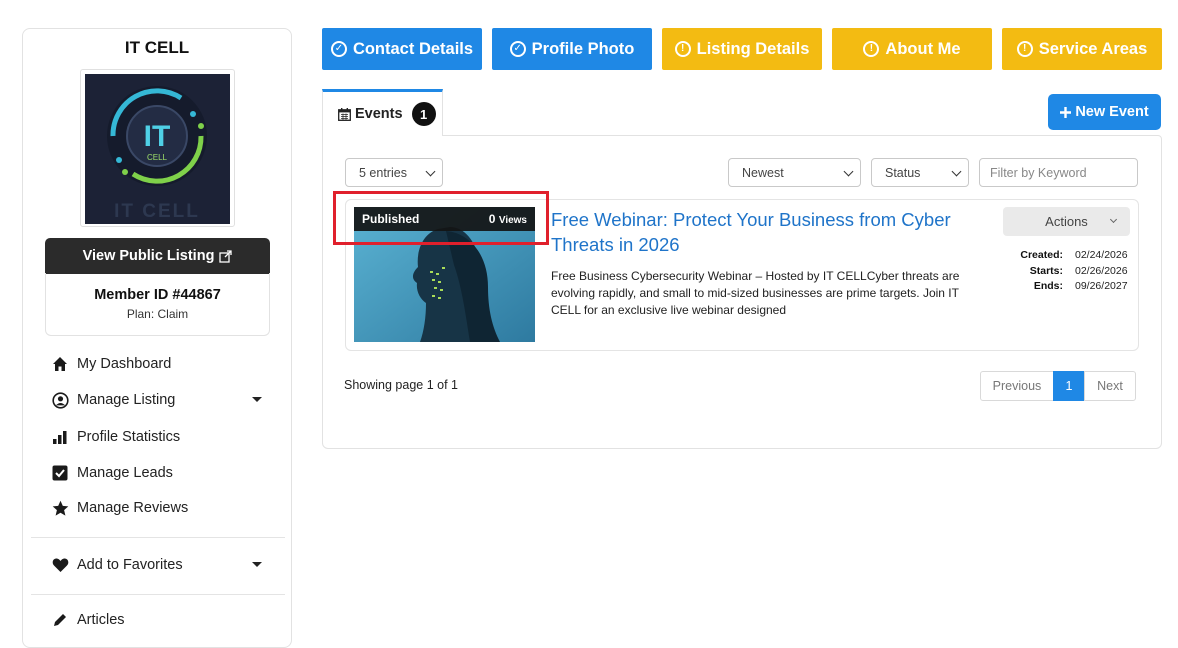  I want to click on sidebar-item-manage-reviews: Manage Reviews, so click(158, 508).